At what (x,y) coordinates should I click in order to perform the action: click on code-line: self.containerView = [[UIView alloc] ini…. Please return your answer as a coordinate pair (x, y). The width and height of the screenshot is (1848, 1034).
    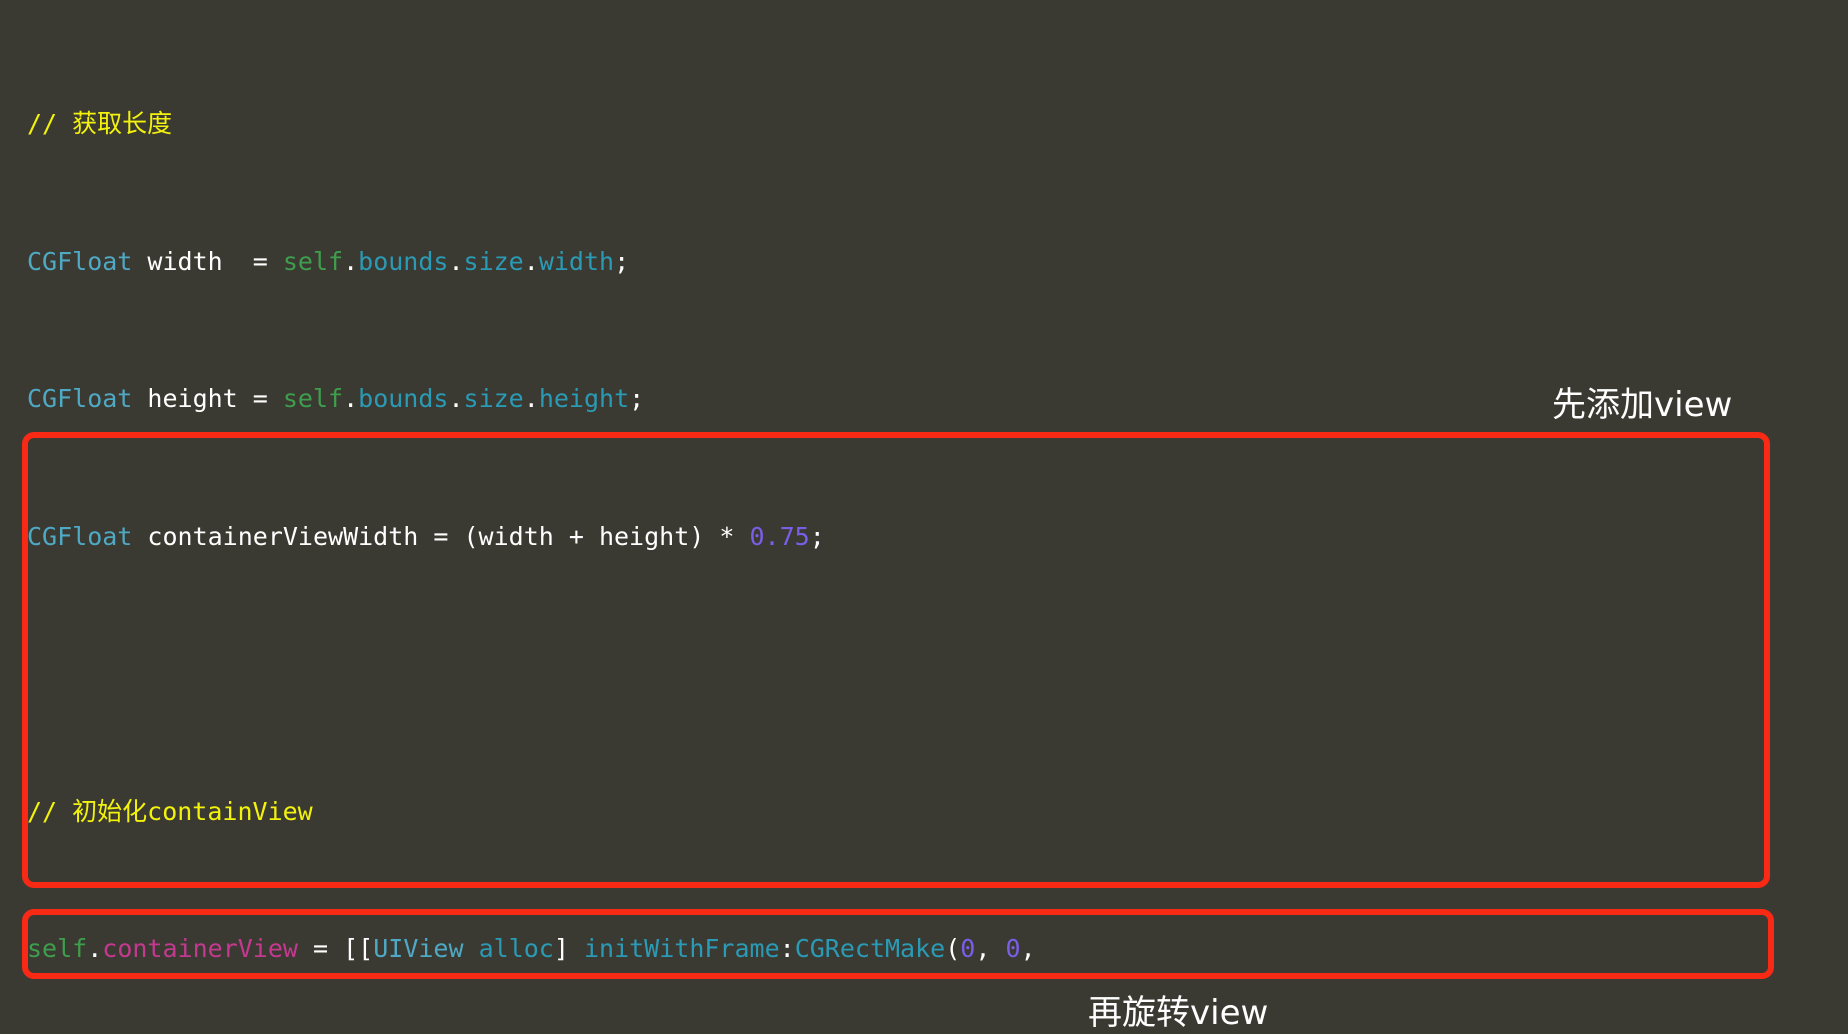
    Looking at the image, I should click on (924, 949).